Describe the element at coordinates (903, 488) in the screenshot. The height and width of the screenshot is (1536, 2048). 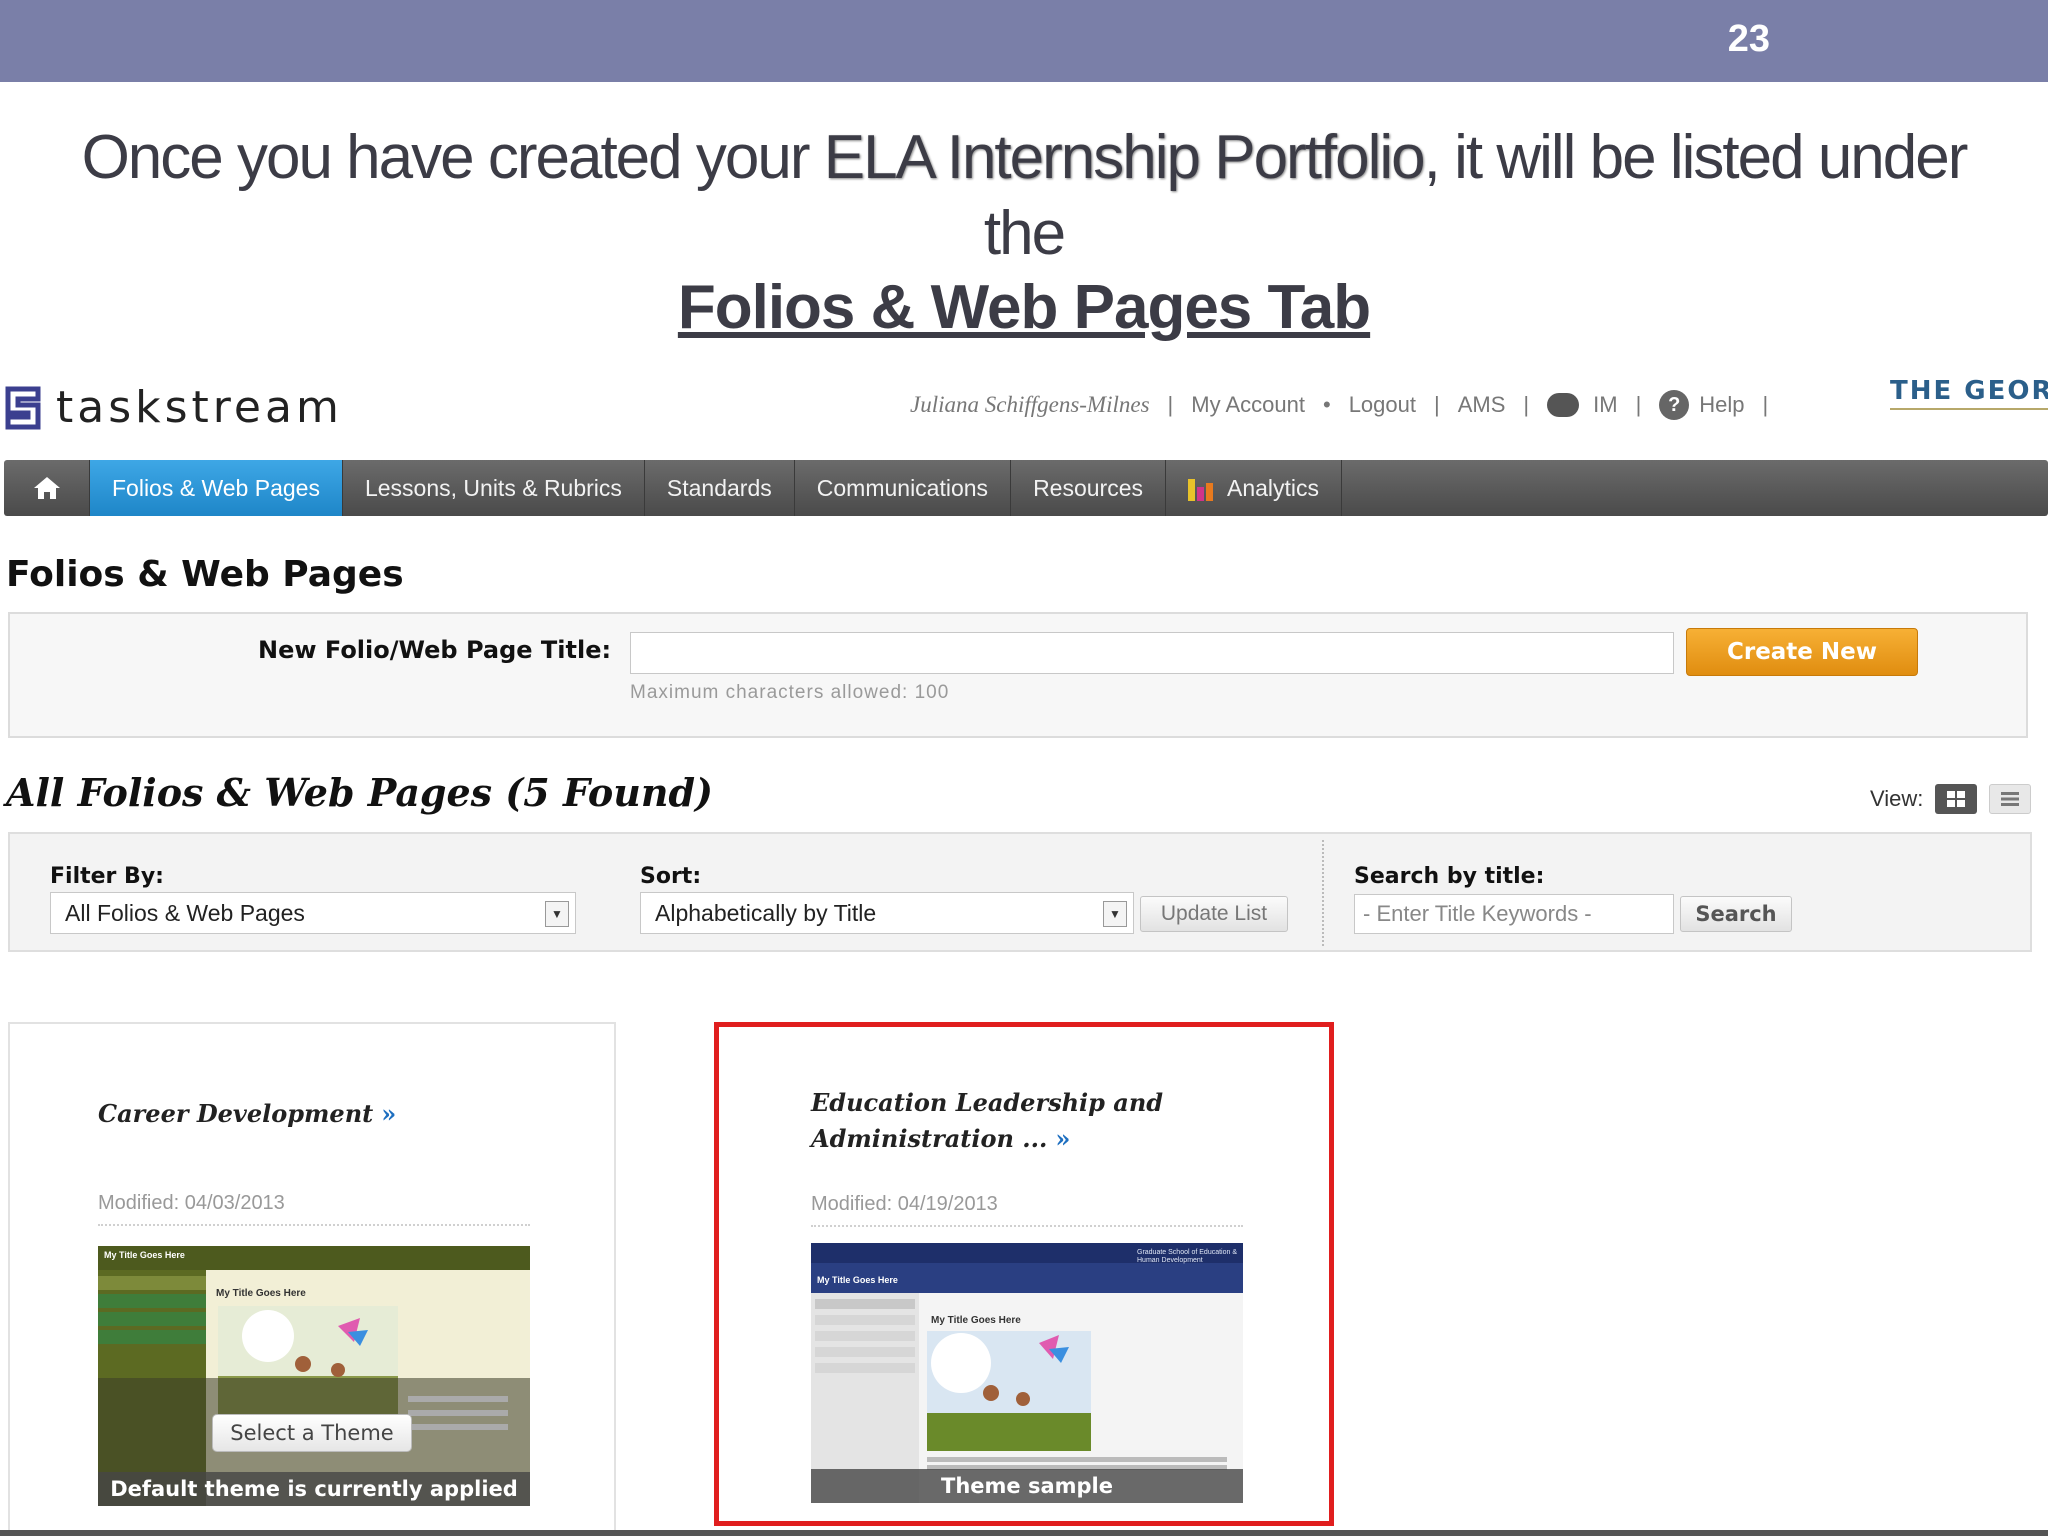
I see `nav-communications: Communications` at that location.